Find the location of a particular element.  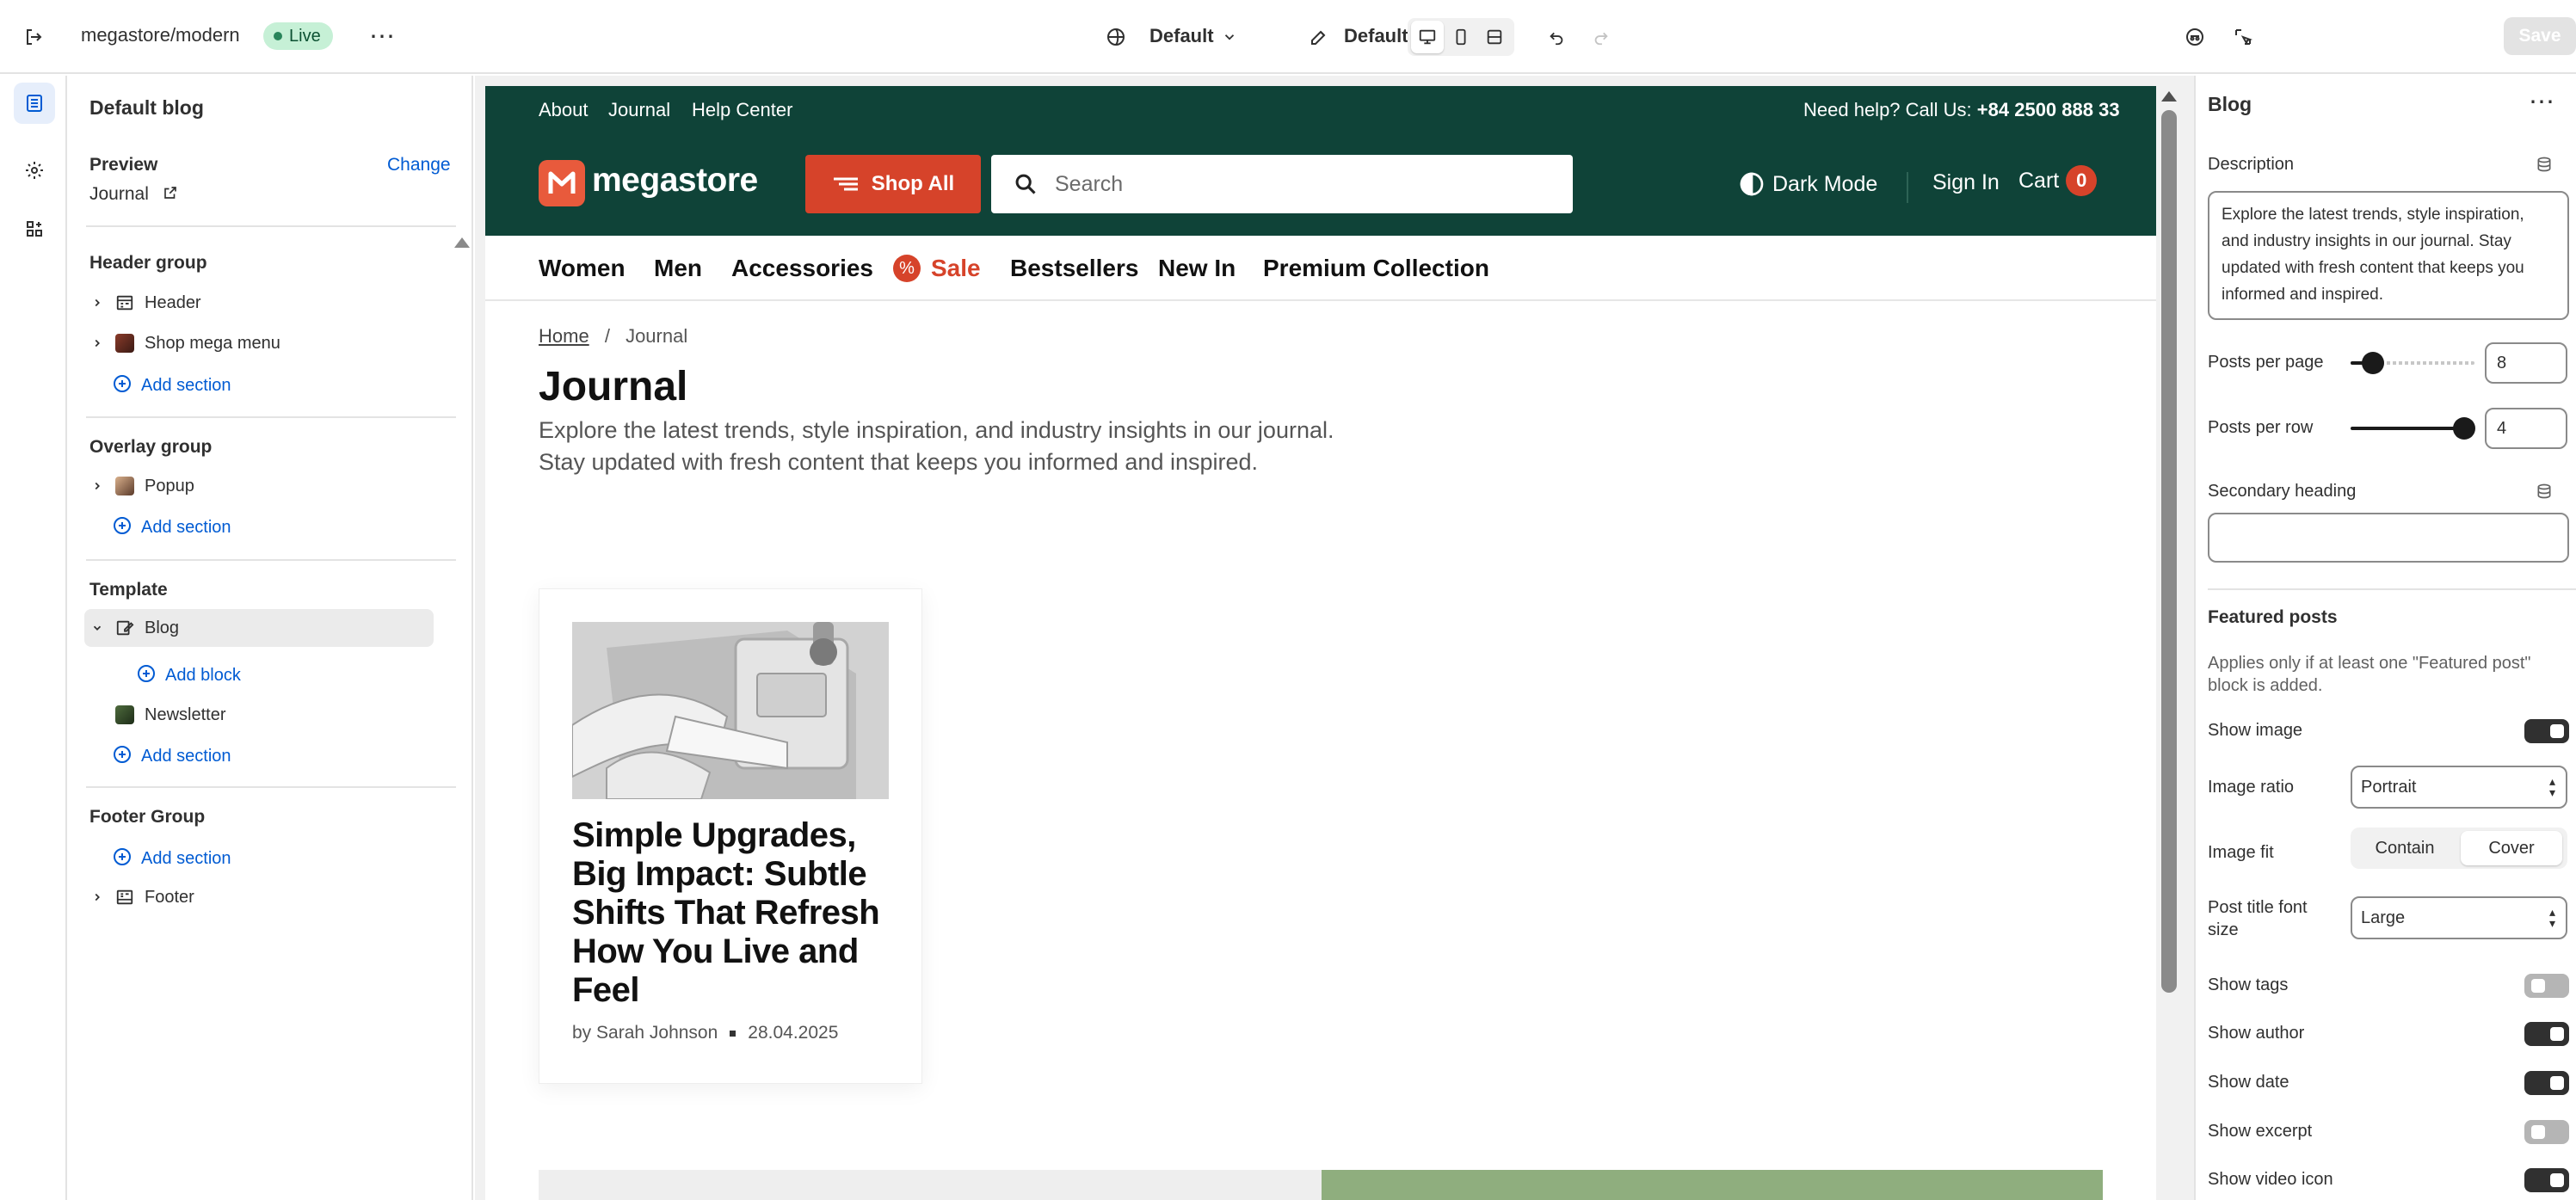

sections-icon is located at coordinates (34, 104).